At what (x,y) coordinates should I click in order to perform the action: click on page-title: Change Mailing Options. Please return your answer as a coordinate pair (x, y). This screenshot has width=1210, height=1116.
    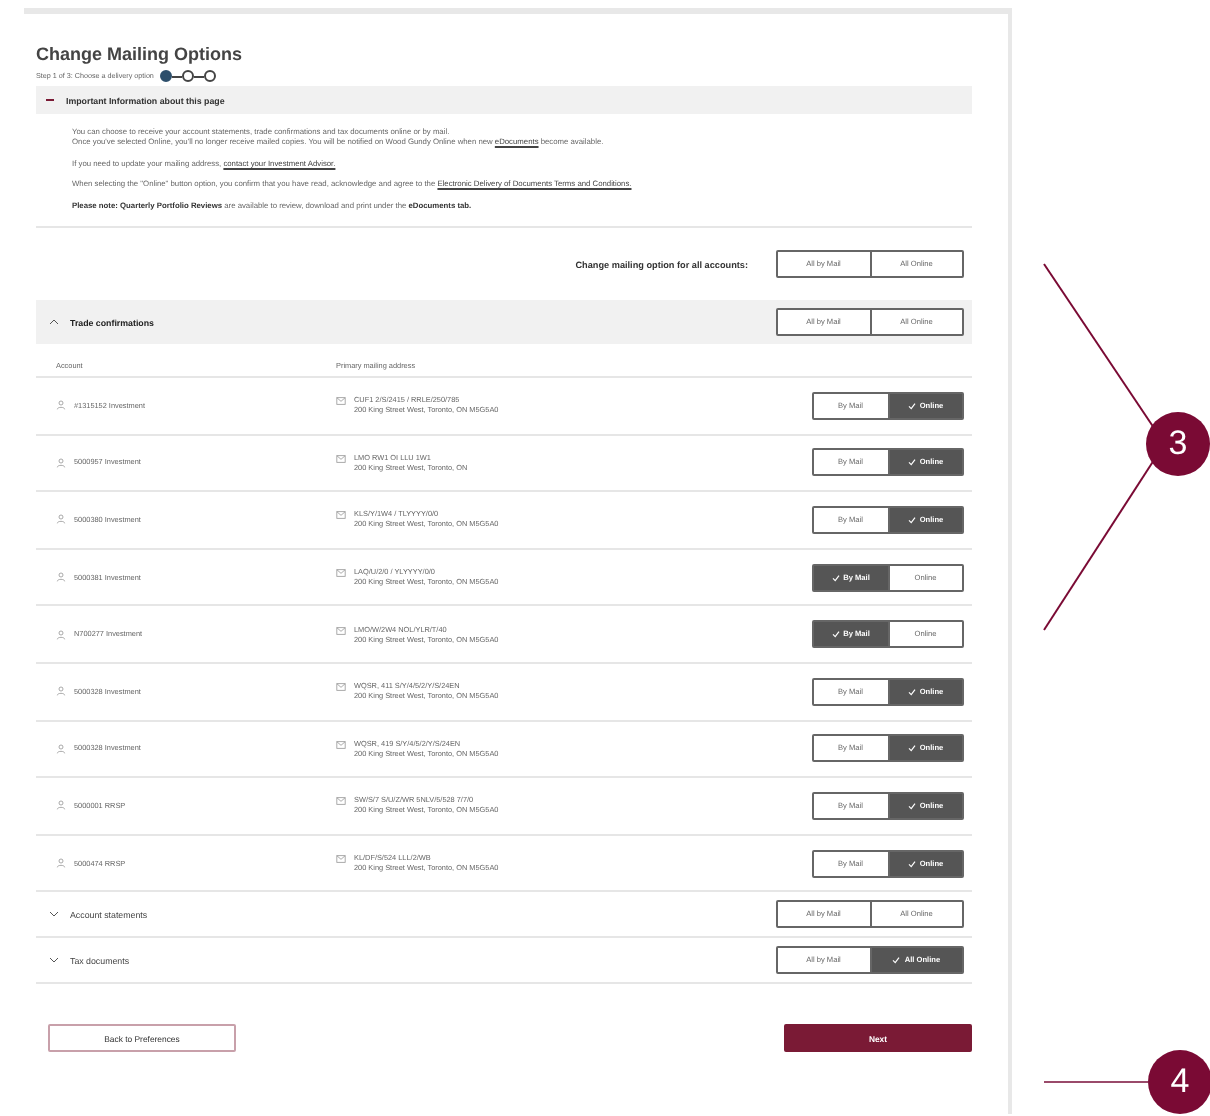
    Looking at the image, I should click on (140, 54).